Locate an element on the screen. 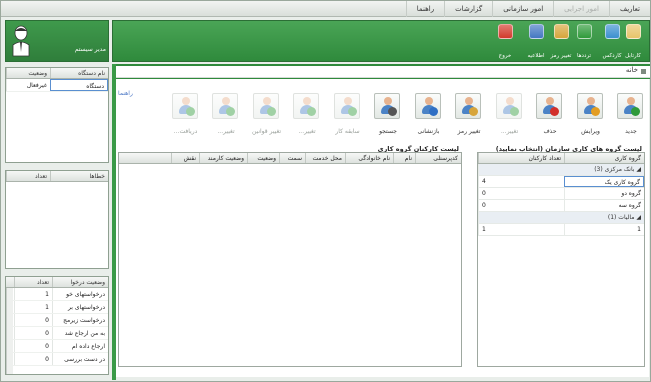 The height and width of the screenshot is (382, 651). request-row: در دست بررسی 0 is located at coordinates (57, 359).